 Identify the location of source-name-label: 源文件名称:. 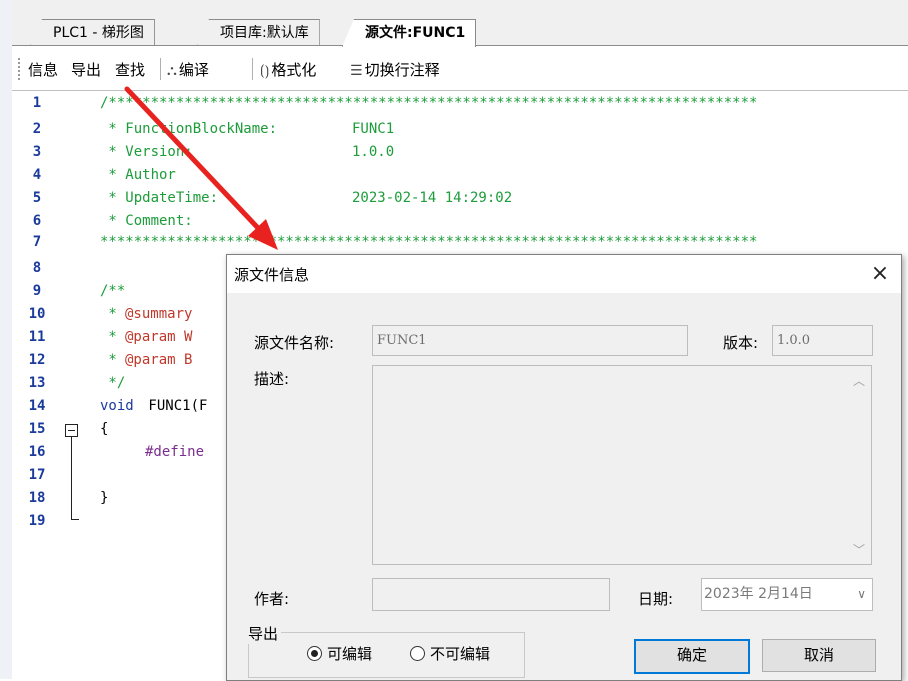
(294, 343).